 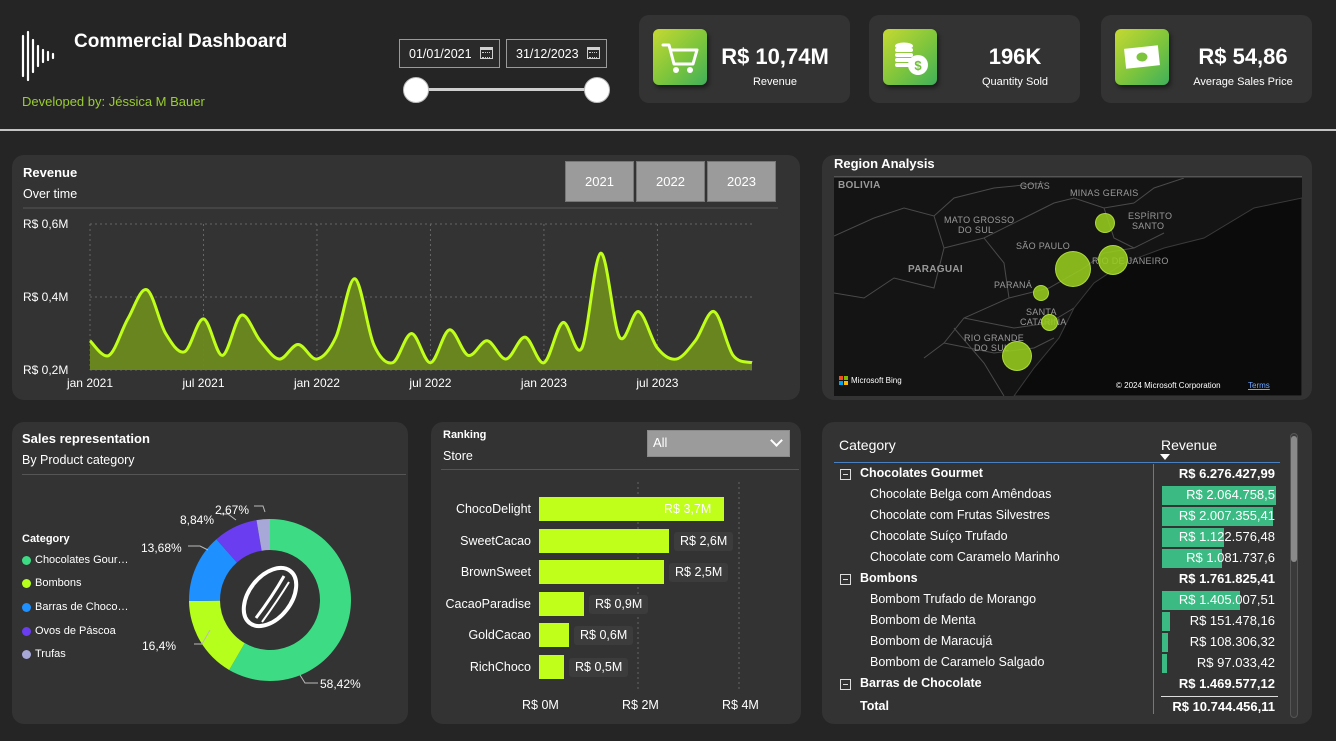 I want to click on matrix-row-label: Bombons, so click(x=889, y=578).